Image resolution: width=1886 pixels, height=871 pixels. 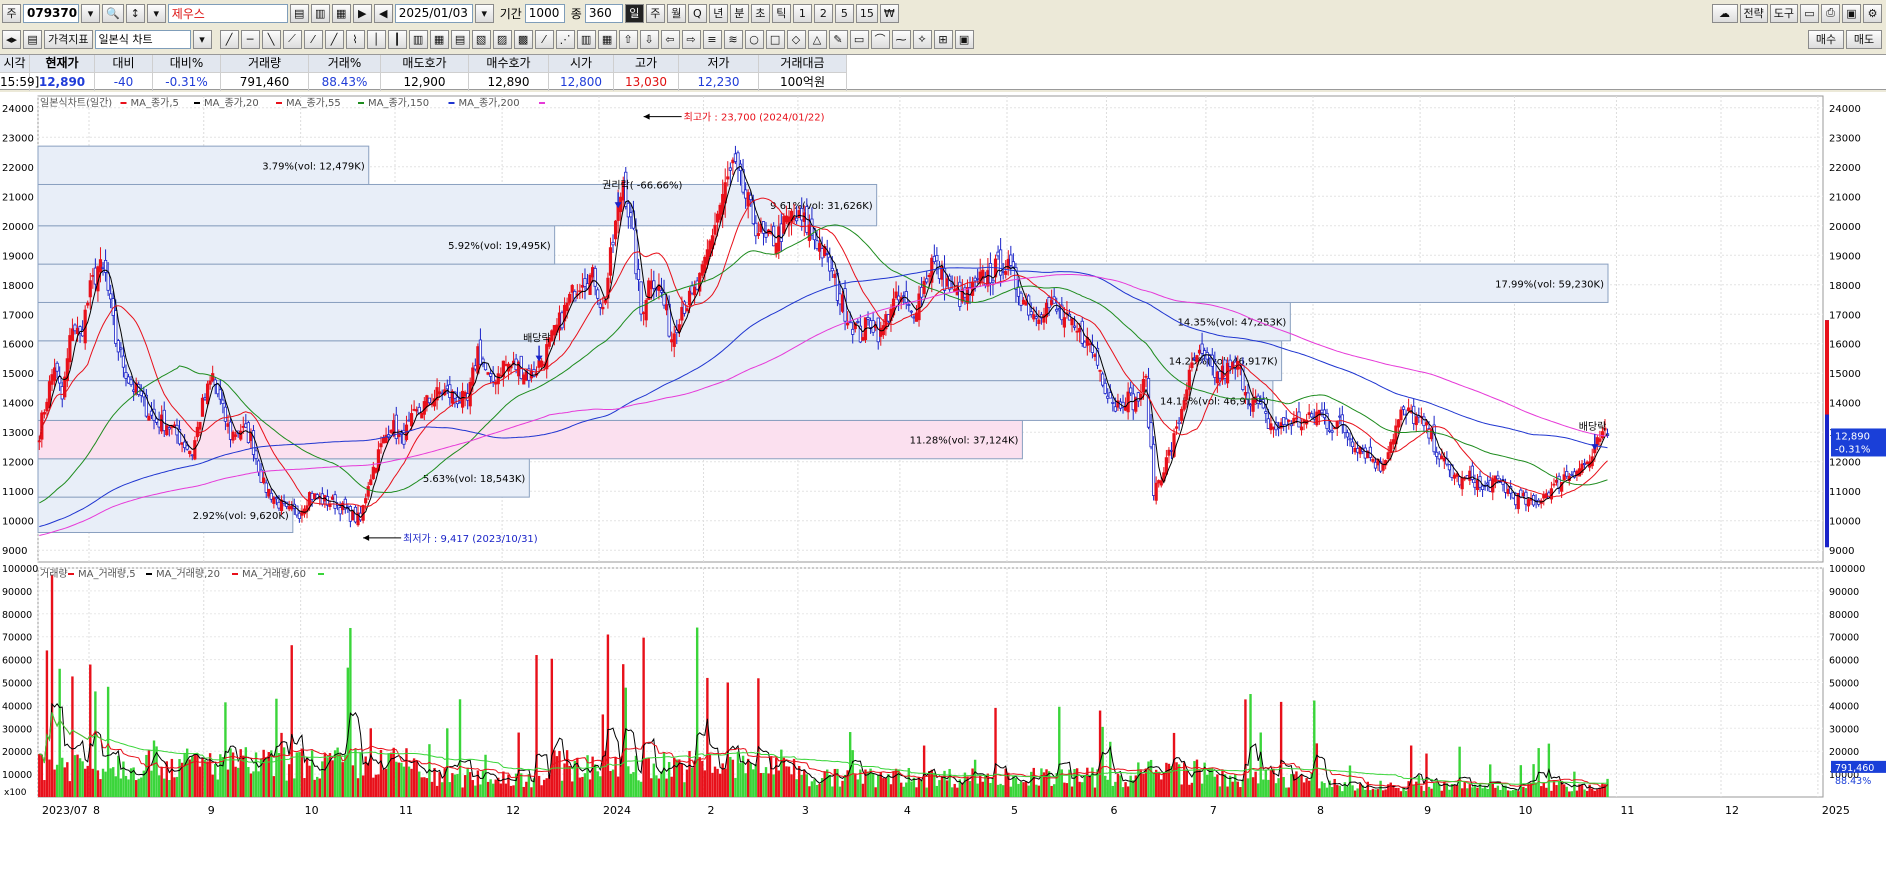 I want to click on period-button-4: 년, so click(x=718, y=13).